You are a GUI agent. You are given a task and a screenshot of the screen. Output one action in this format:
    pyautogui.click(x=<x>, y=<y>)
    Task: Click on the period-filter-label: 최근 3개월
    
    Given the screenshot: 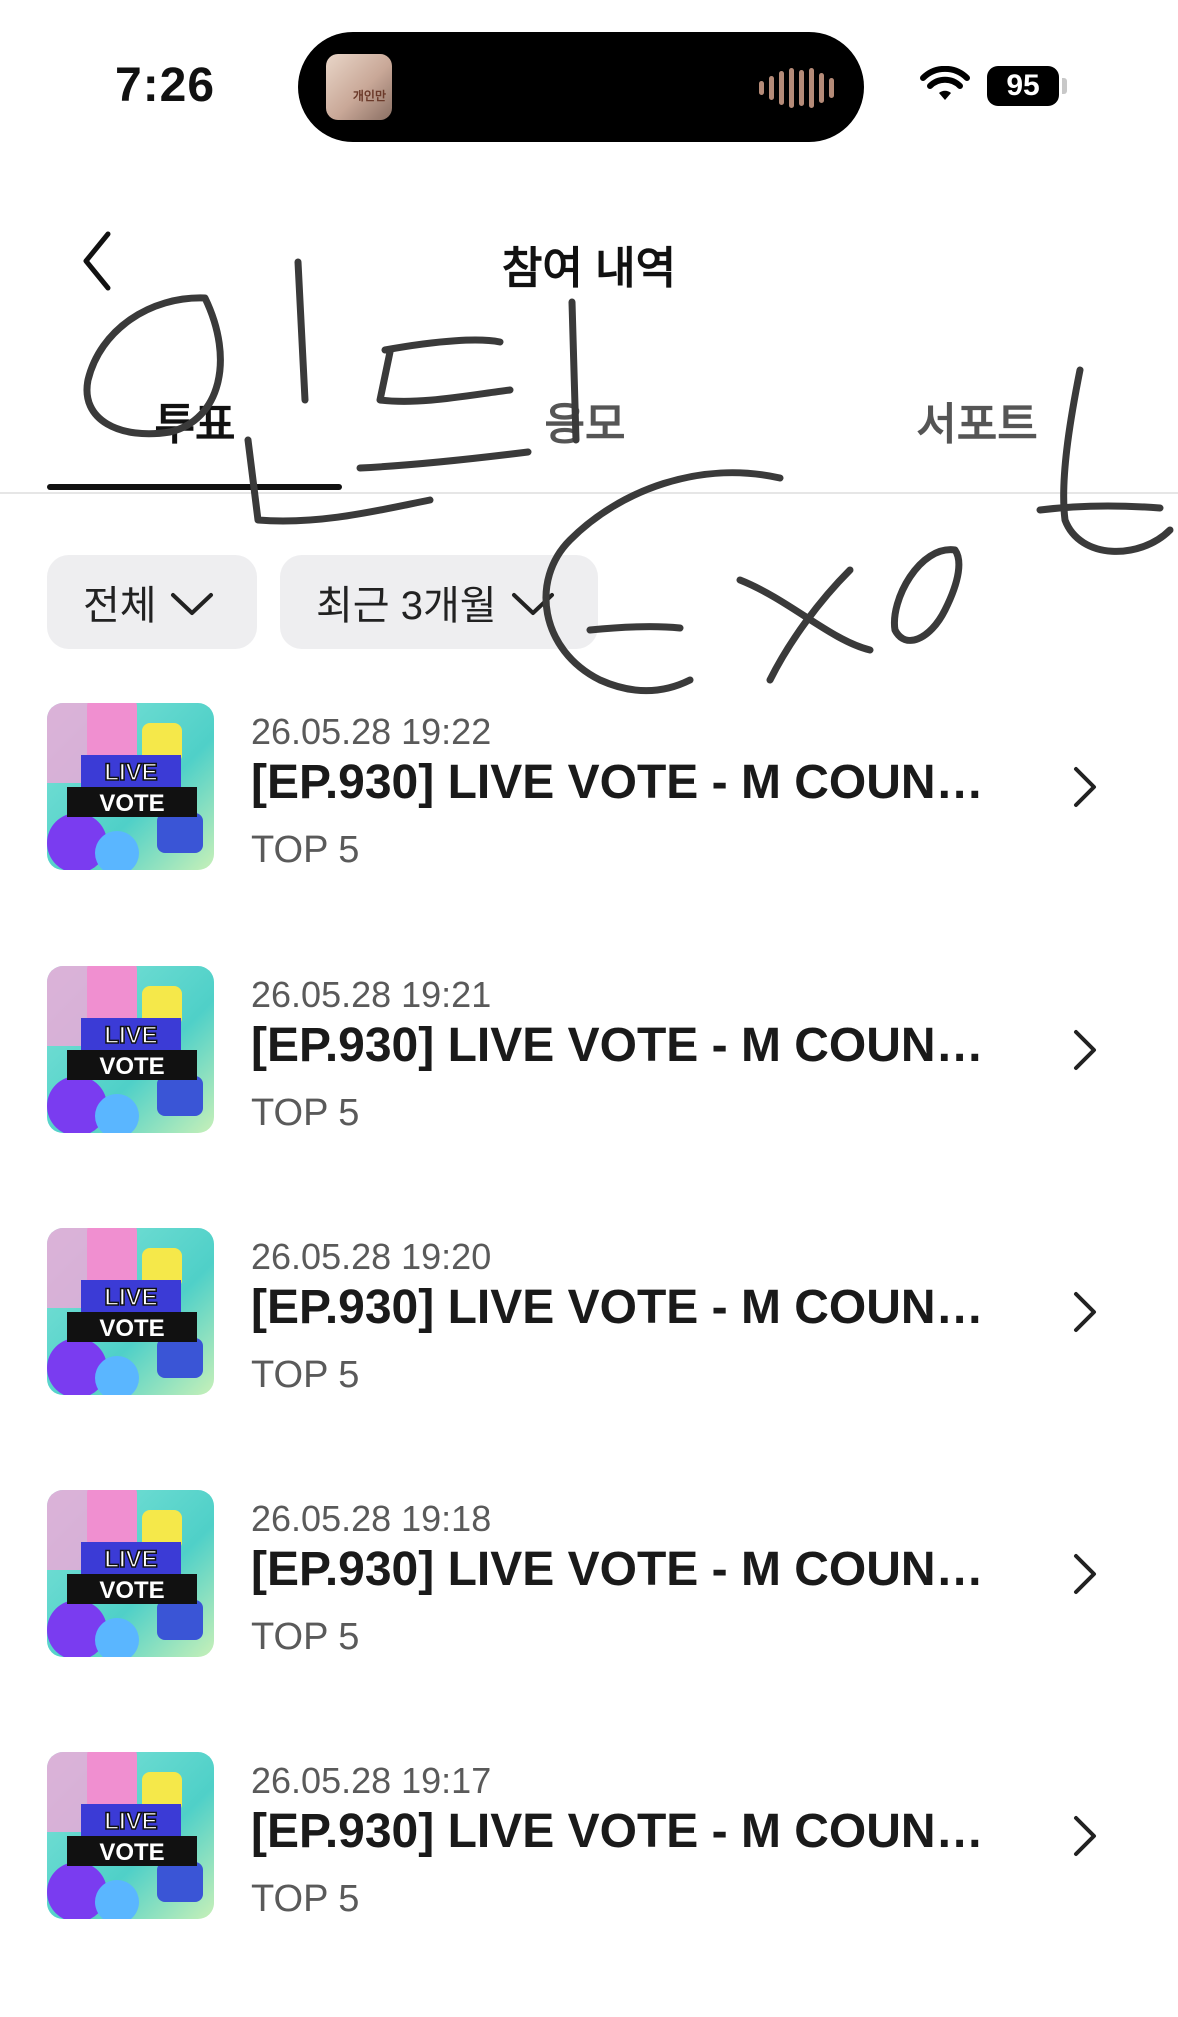 What is the action you would take?
    pyautogui.click(x=406, y=606)
    